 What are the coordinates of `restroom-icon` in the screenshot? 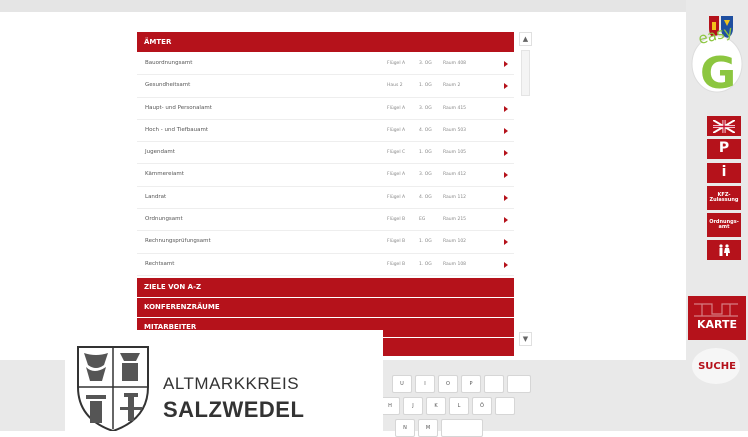 It's located at (724, 250).